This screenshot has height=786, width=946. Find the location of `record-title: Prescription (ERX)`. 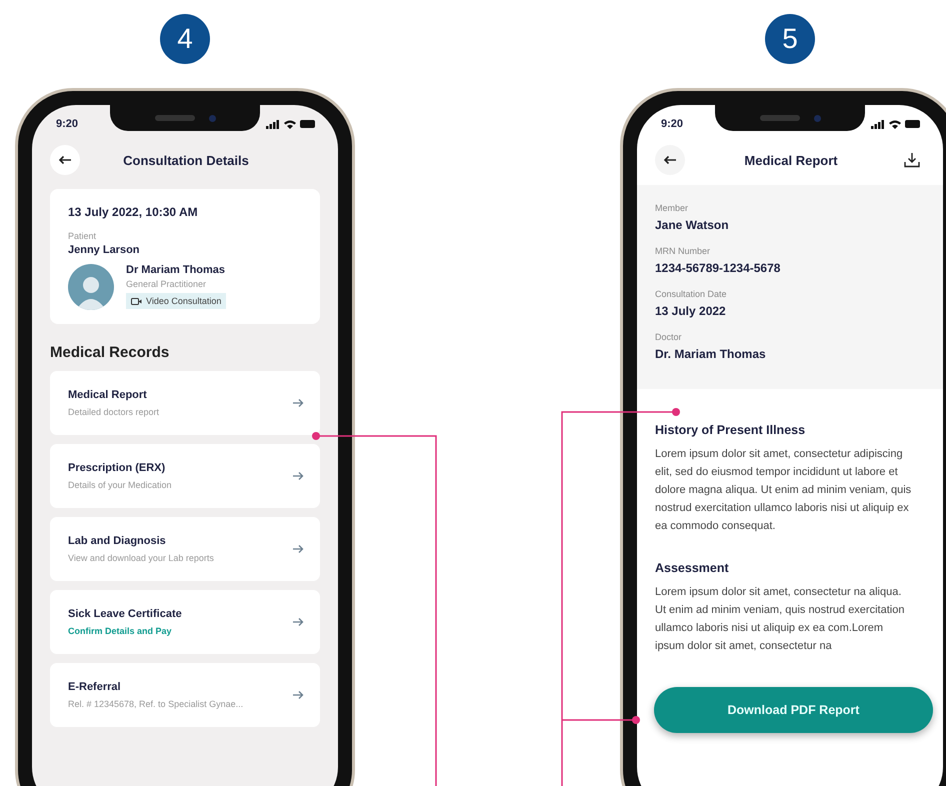

record-title: Prescription (ERX) is located at coordinates (117, 468).